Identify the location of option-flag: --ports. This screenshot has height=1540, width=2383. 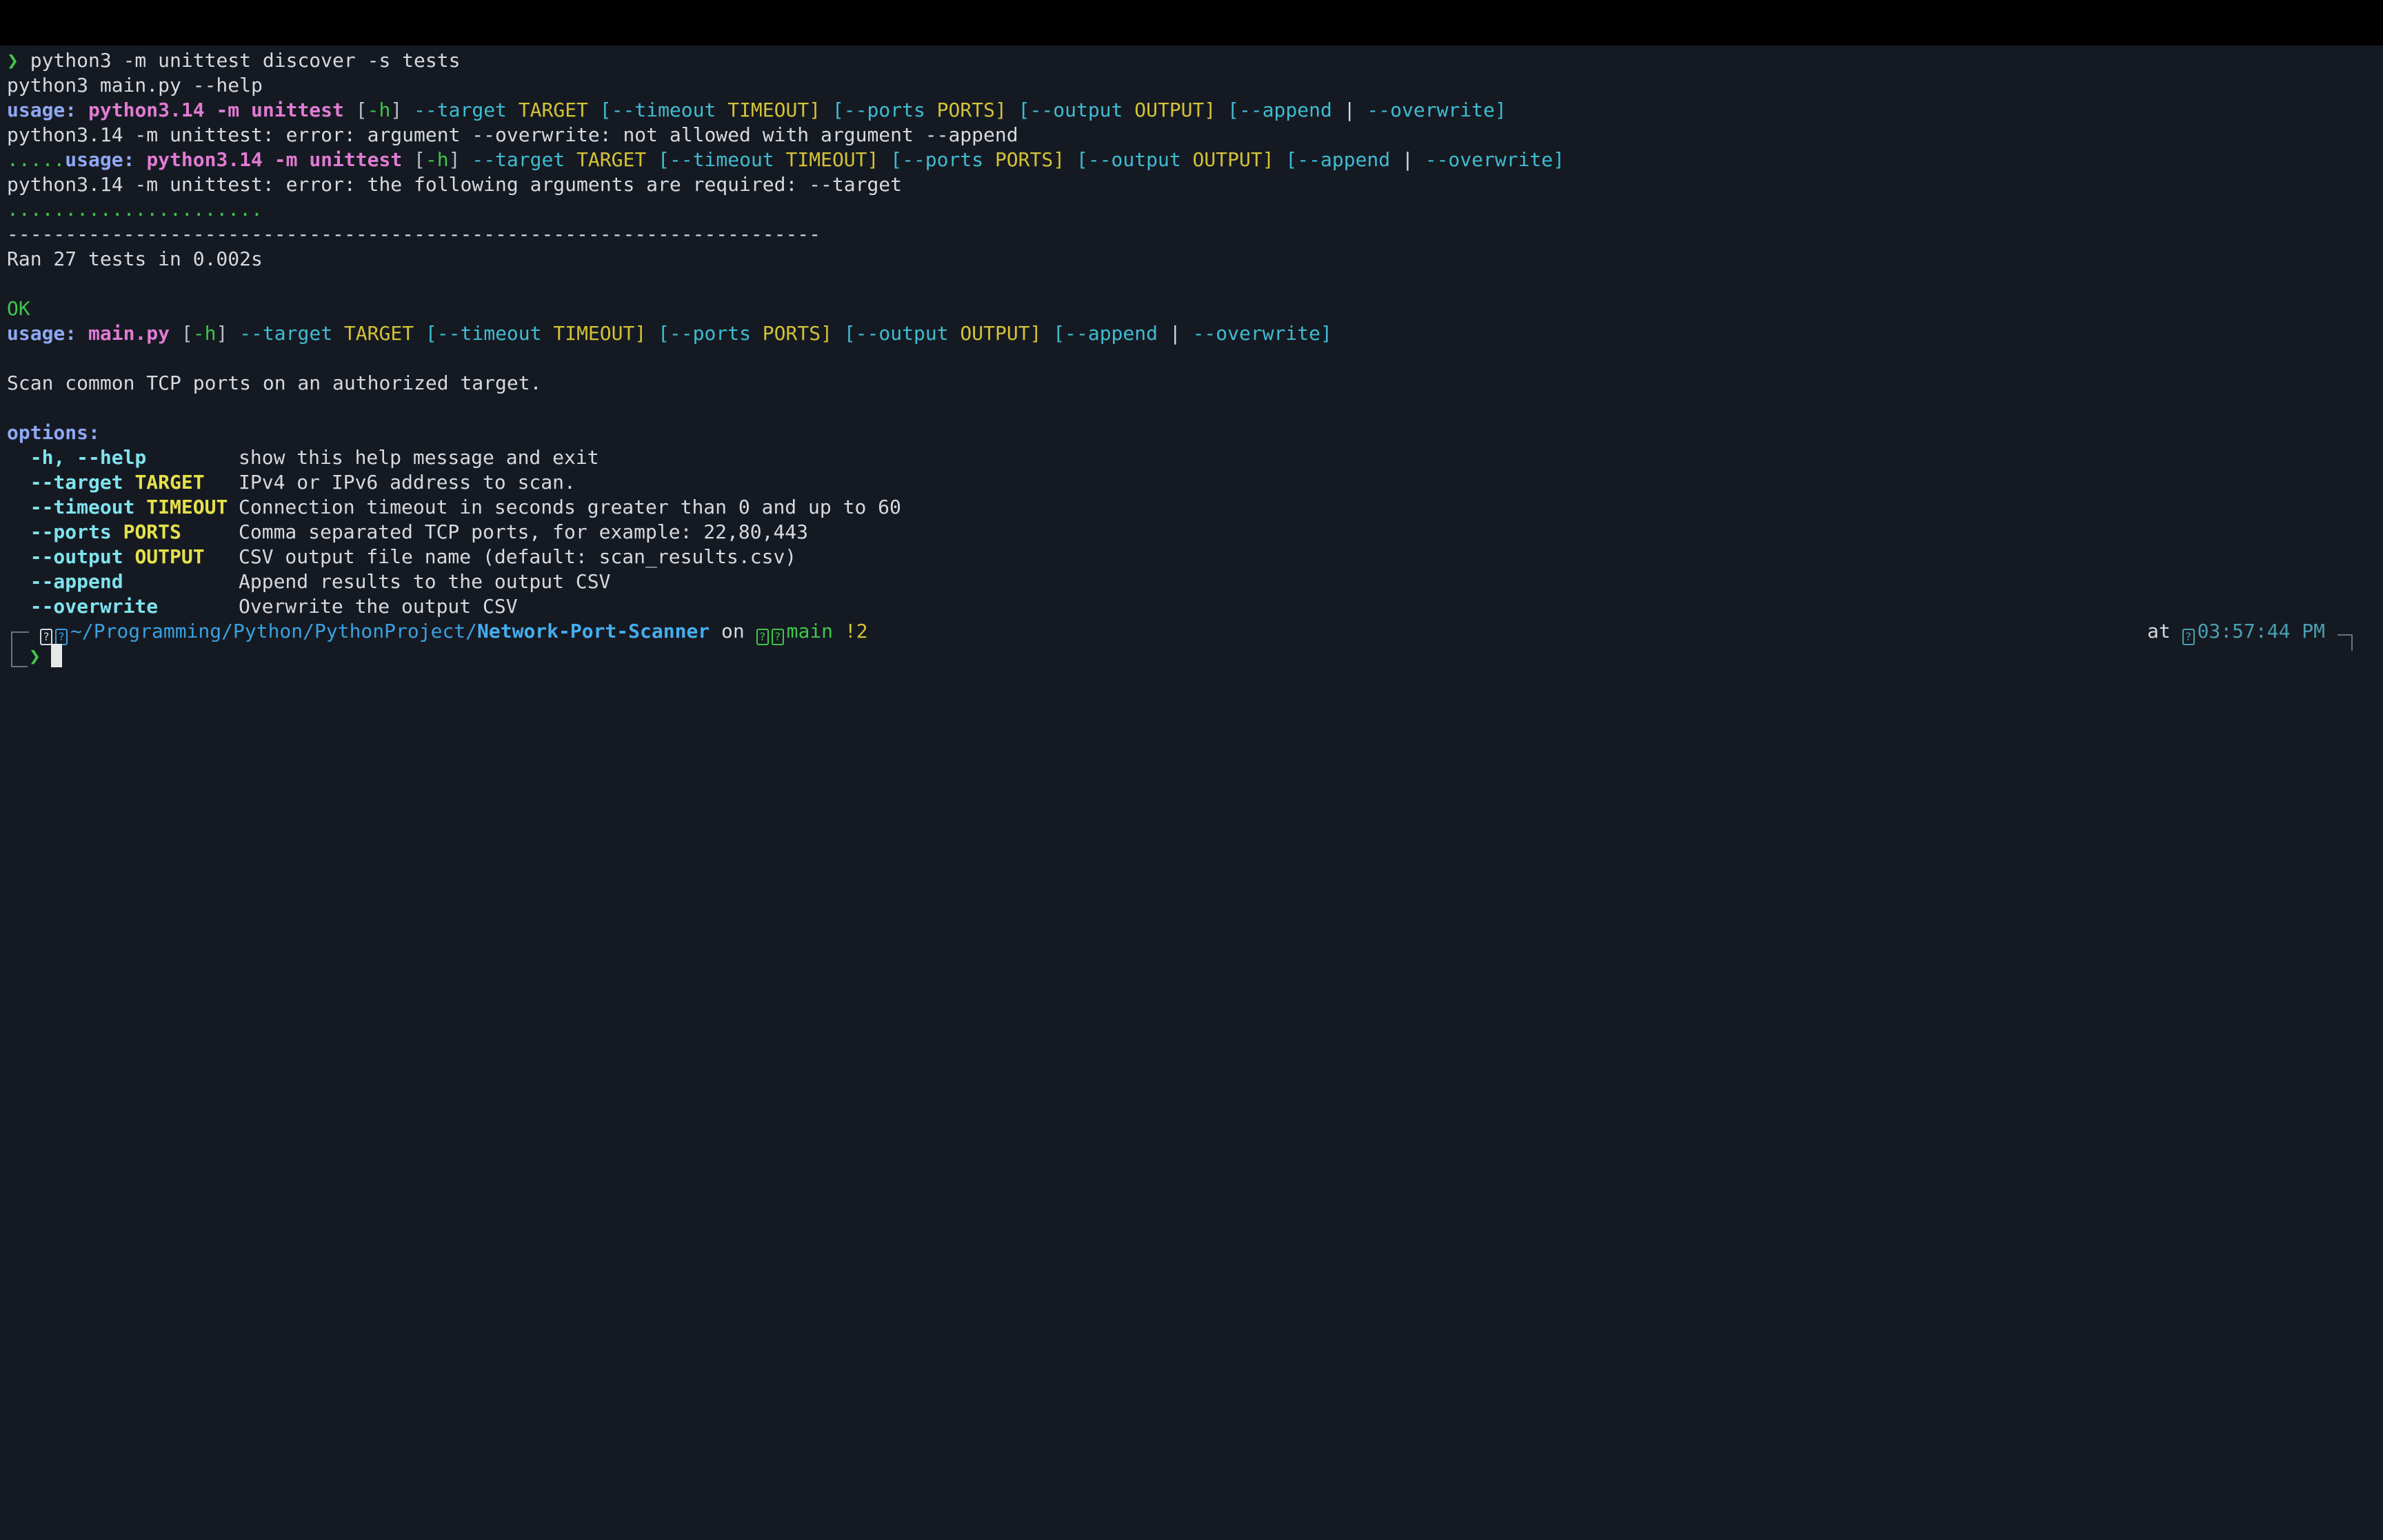
(71, 532).